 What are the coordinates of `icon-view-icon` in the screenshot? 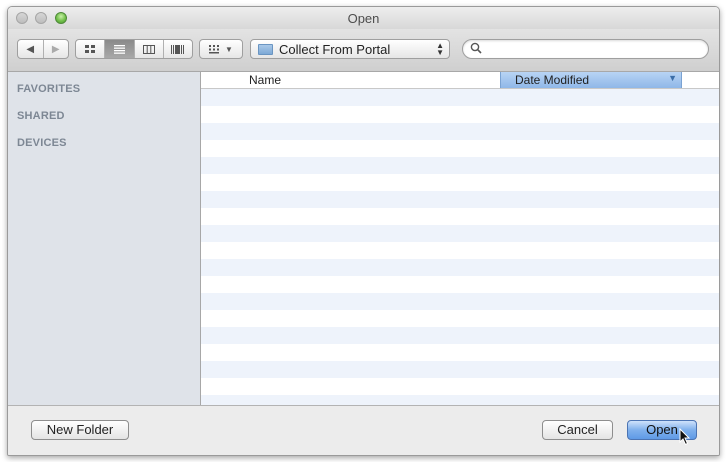 It's located at (89, 48).